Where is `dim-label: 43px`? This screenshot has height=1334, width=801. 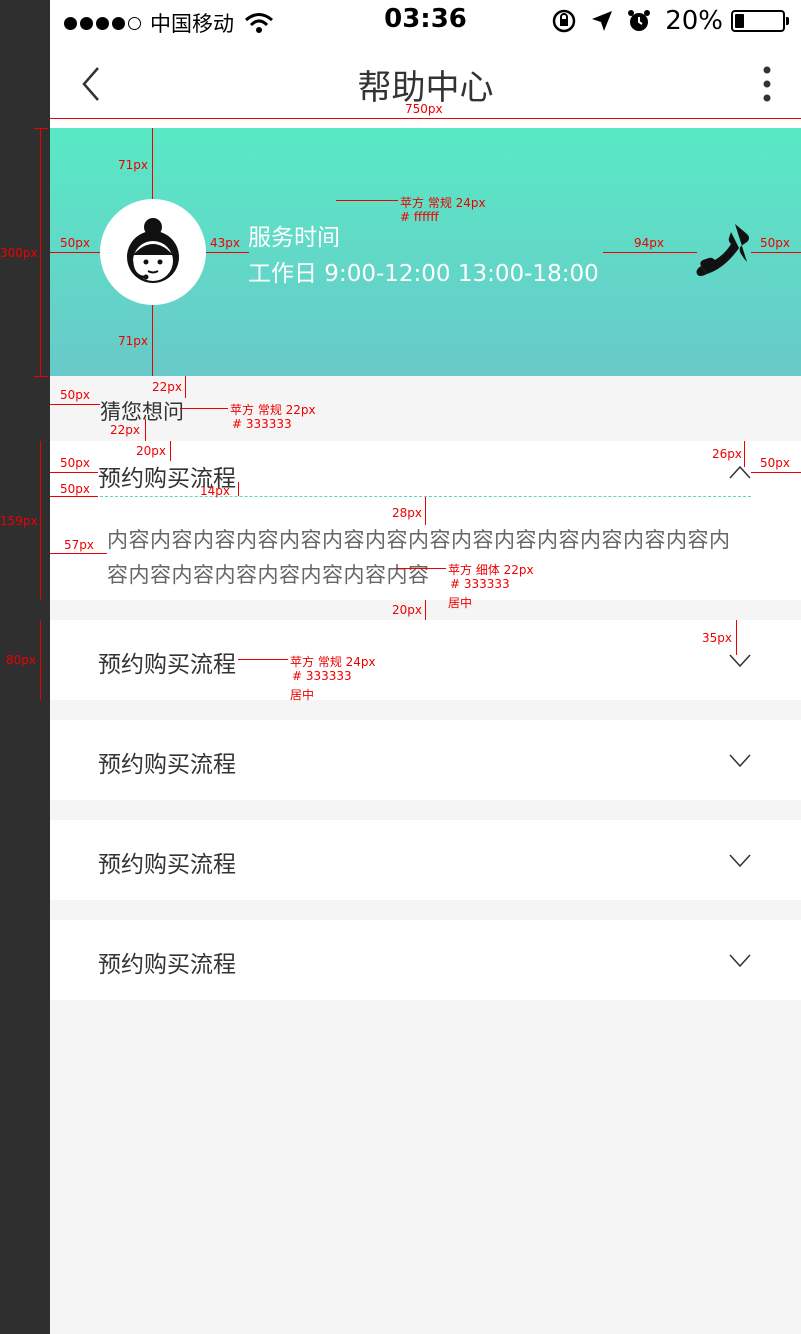 dim-label: 43px is located at coordinates (225, 243).